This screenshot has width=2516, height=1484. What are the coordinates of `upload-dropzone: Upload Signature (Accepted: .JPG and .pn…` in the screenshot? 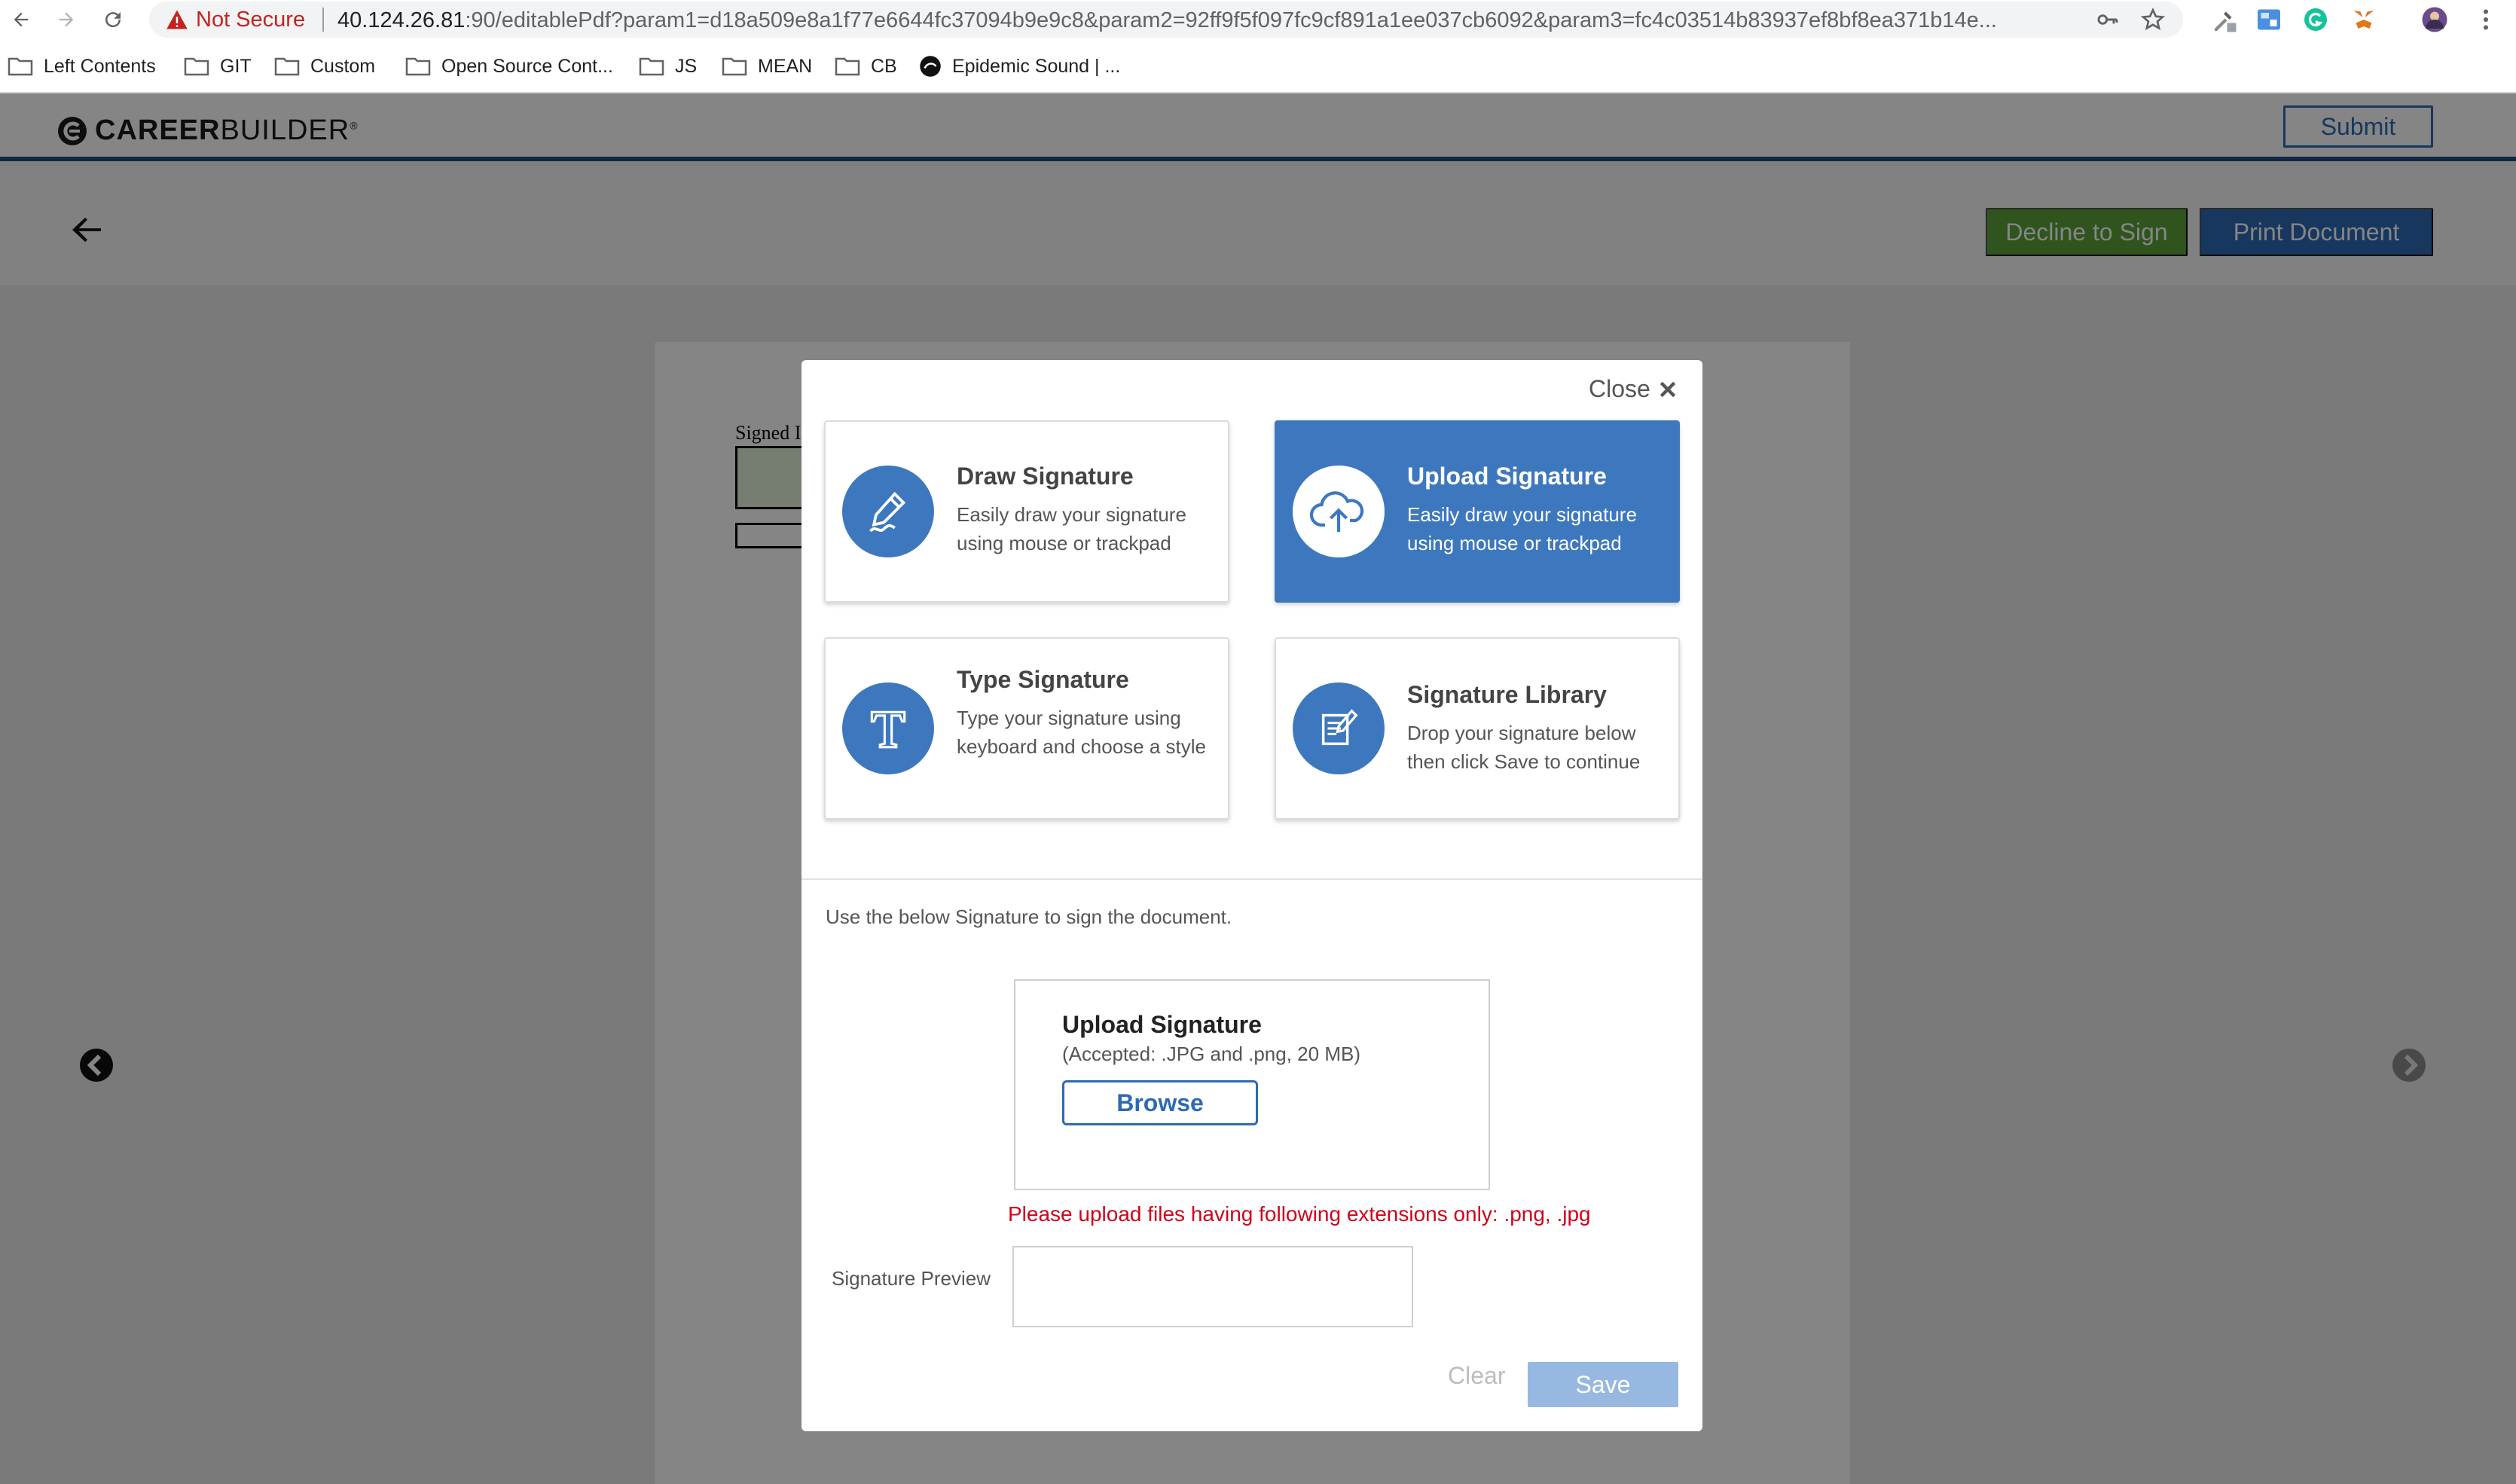 It's located at (1252, 1084).